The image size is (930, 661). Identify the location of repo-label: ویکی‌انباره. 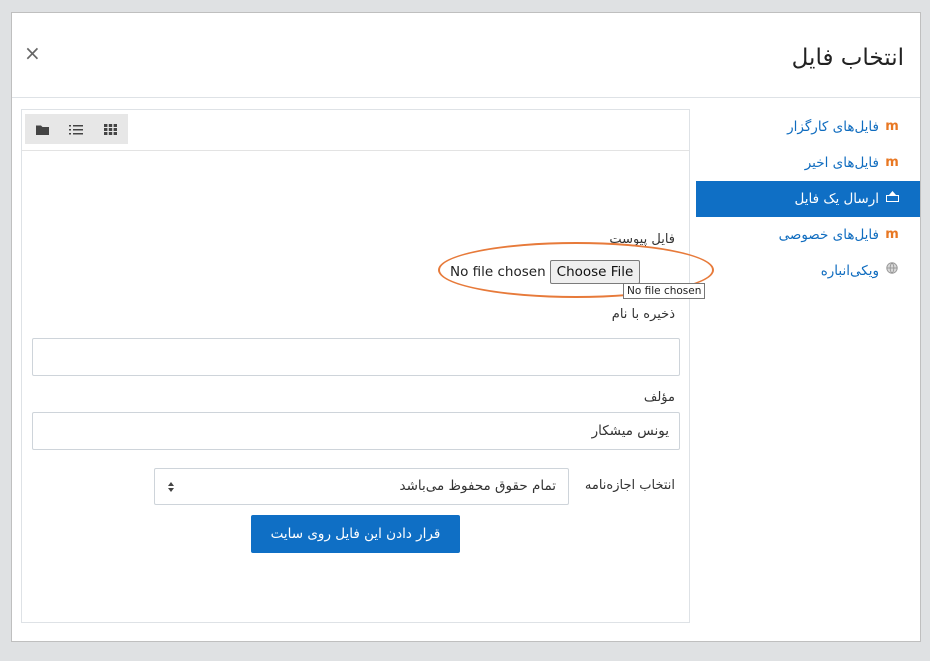
(849, 271).